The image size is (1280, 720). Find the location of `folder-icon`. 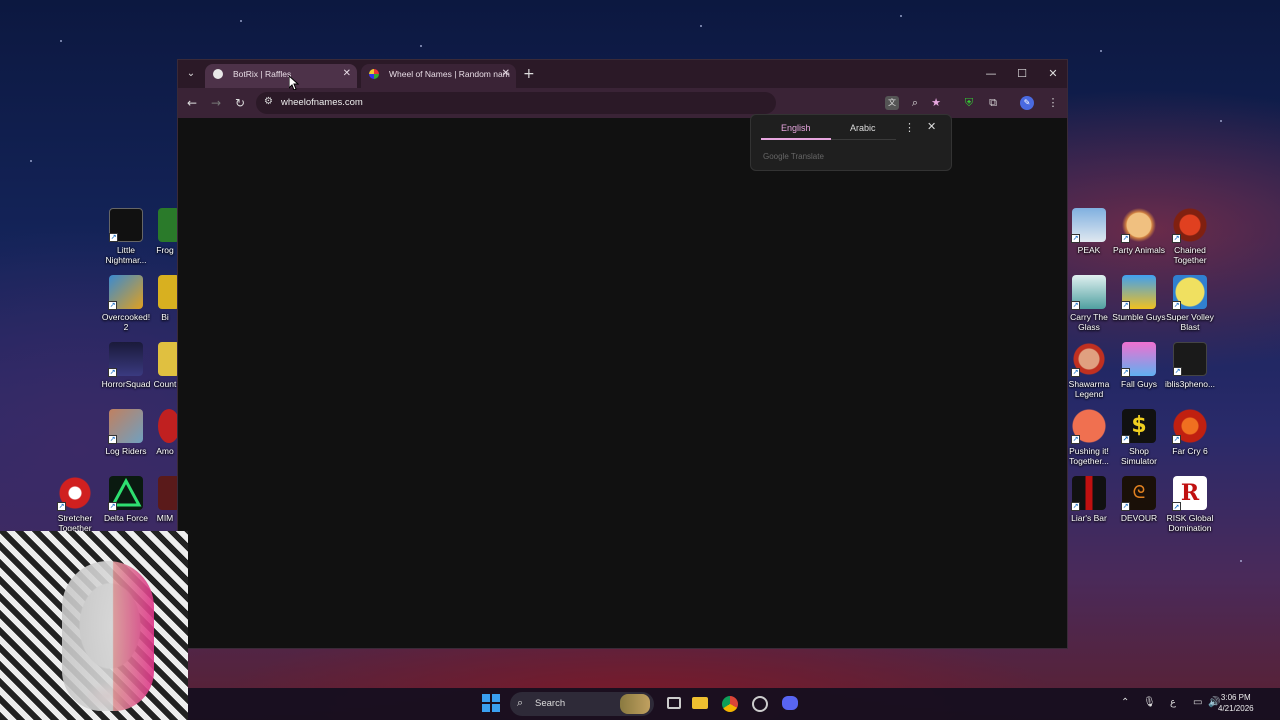

folder-icon is located at coordinates (700, 703).